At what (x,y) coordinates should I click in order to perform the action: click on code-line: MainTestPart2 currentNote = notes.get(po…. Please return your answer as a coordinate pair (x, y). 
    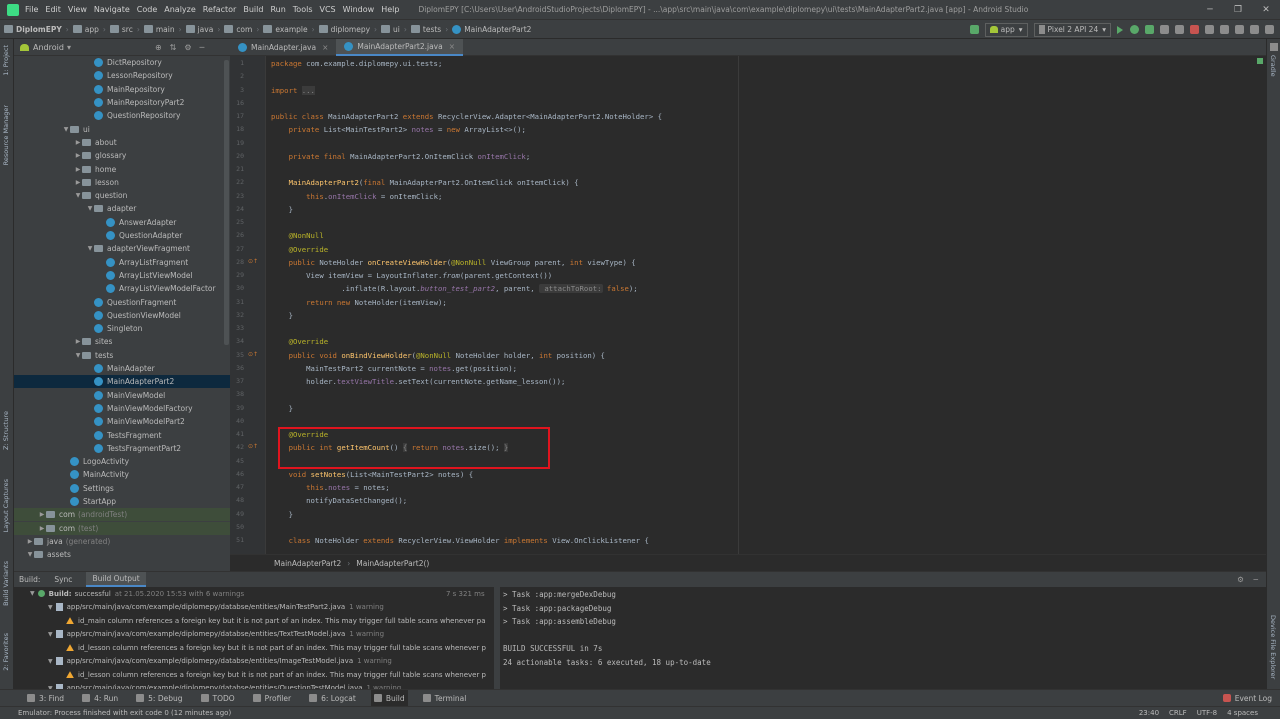
    Looking at the image, I should click on (394, 368).